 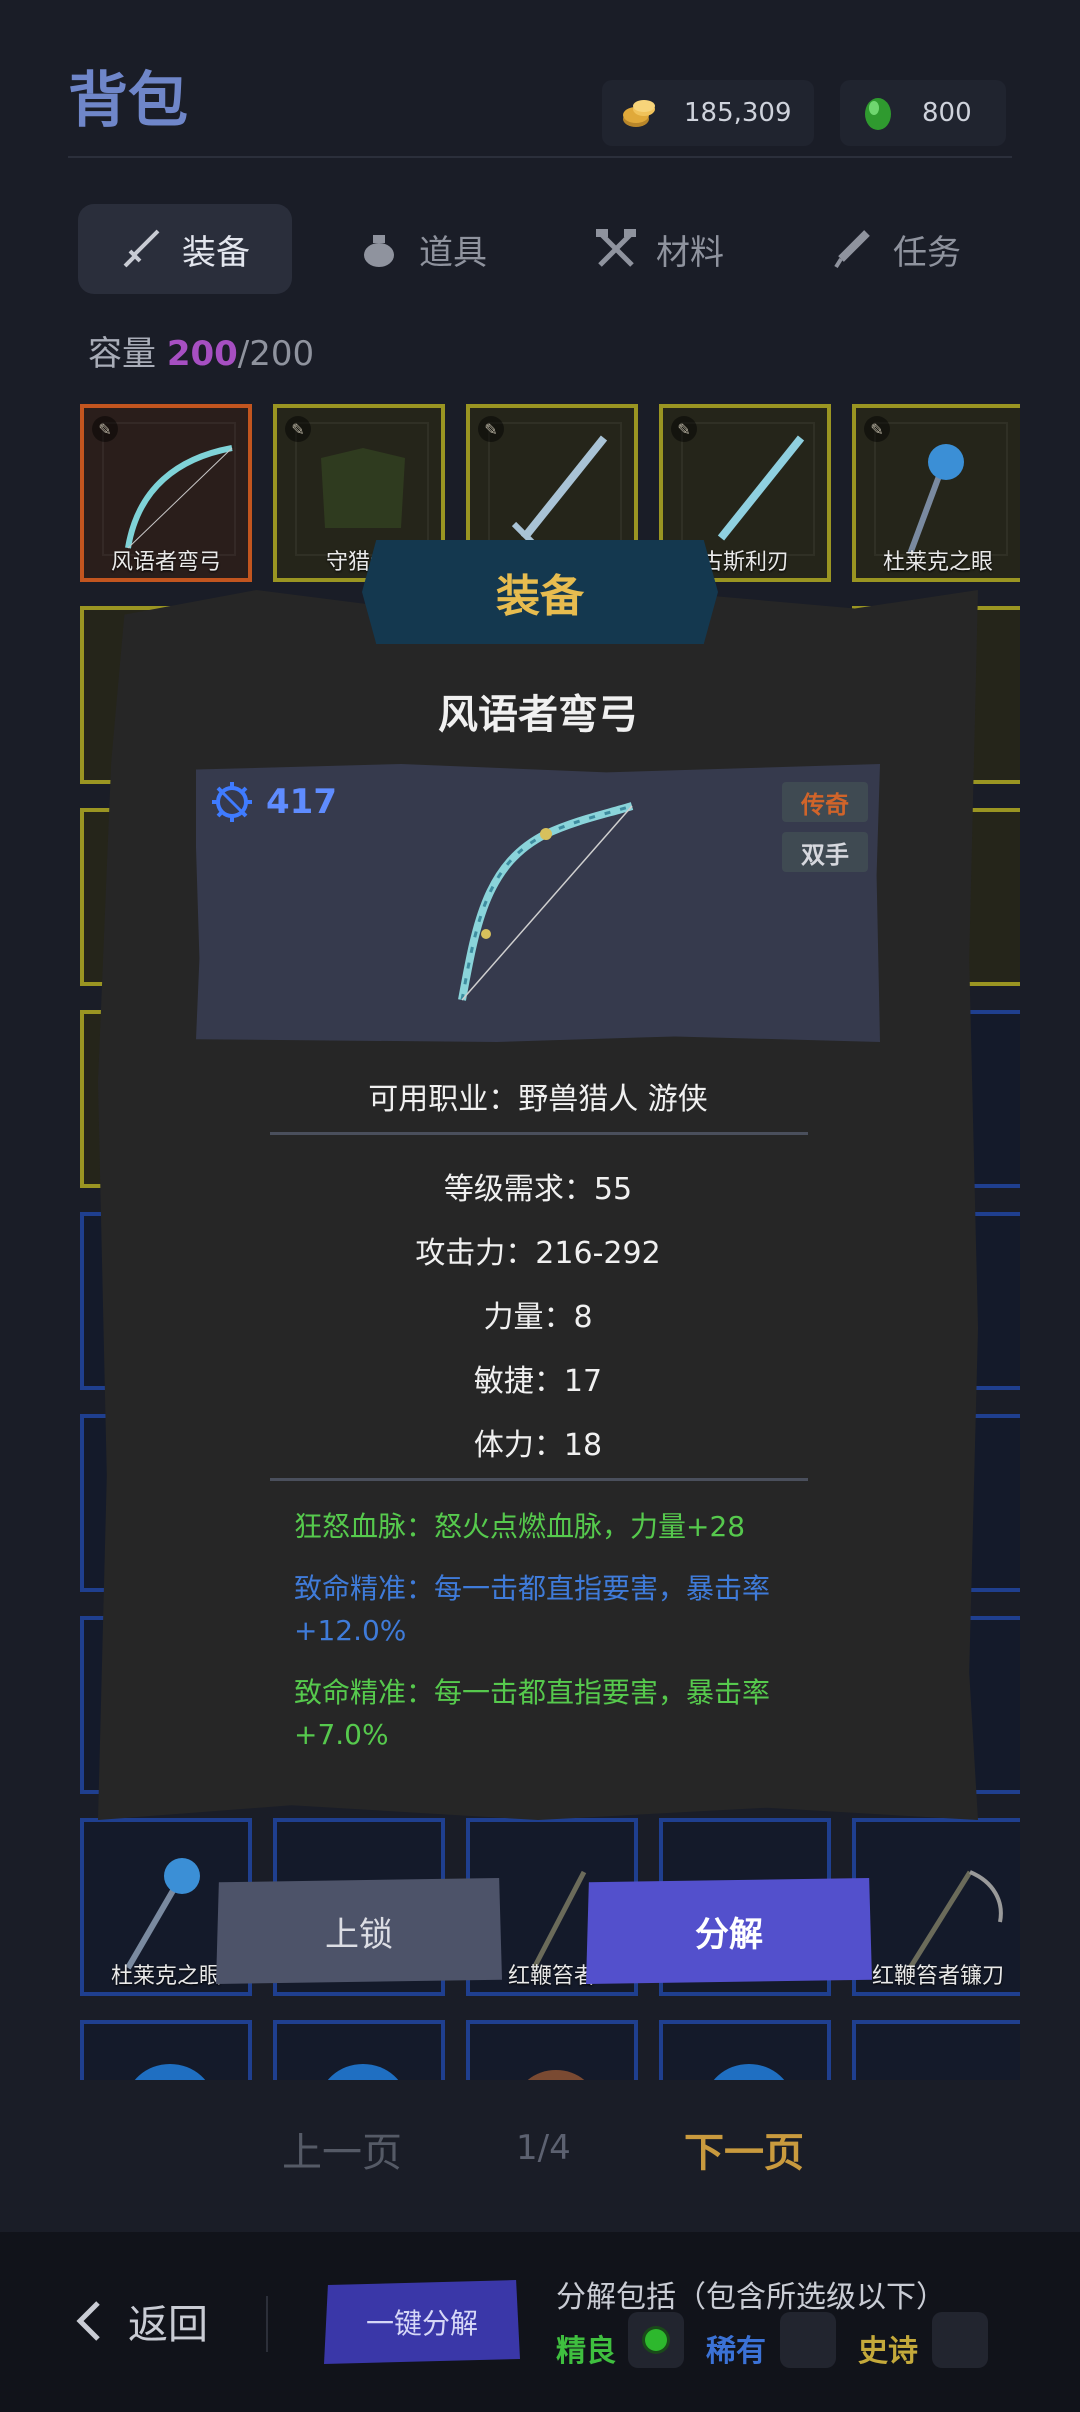 I want to click on gem-counter: 800, so click(x=923, y=113).